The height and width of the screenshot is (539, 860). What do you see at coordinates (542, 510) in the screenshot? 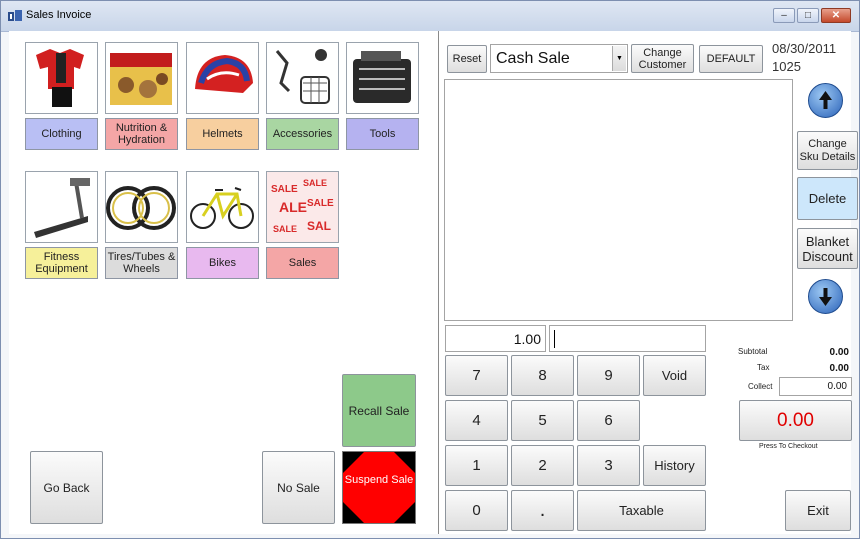
I see `key-decimal: .` at bounding box center [542, 510].